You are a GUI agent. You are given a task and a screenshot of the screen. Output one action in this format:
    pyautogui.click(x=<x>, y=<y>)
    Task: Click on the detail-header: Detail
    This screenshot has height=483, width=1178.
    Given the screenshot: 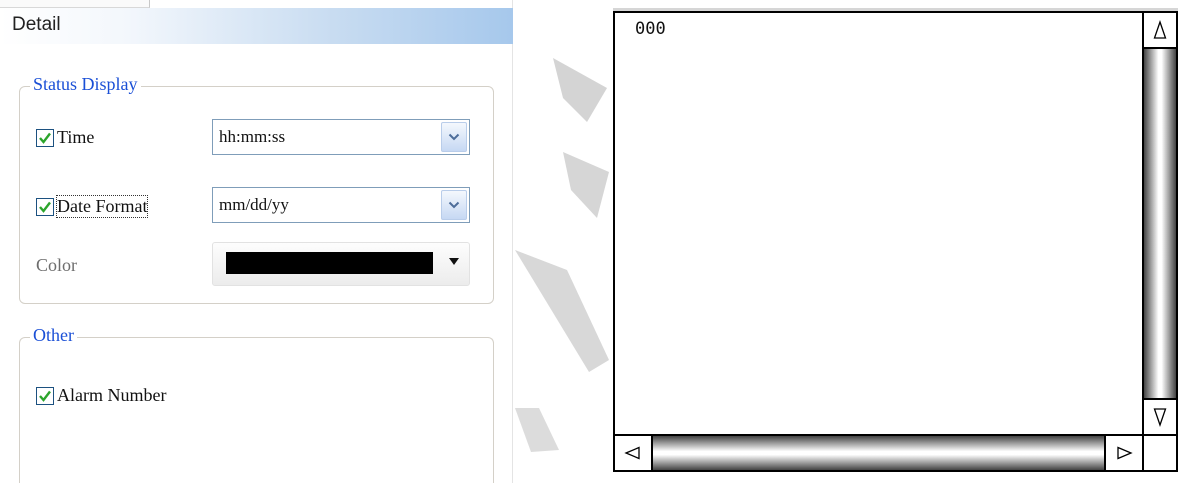 What is the action you would take?
    pyautogui.click(x=256, y=26)
    